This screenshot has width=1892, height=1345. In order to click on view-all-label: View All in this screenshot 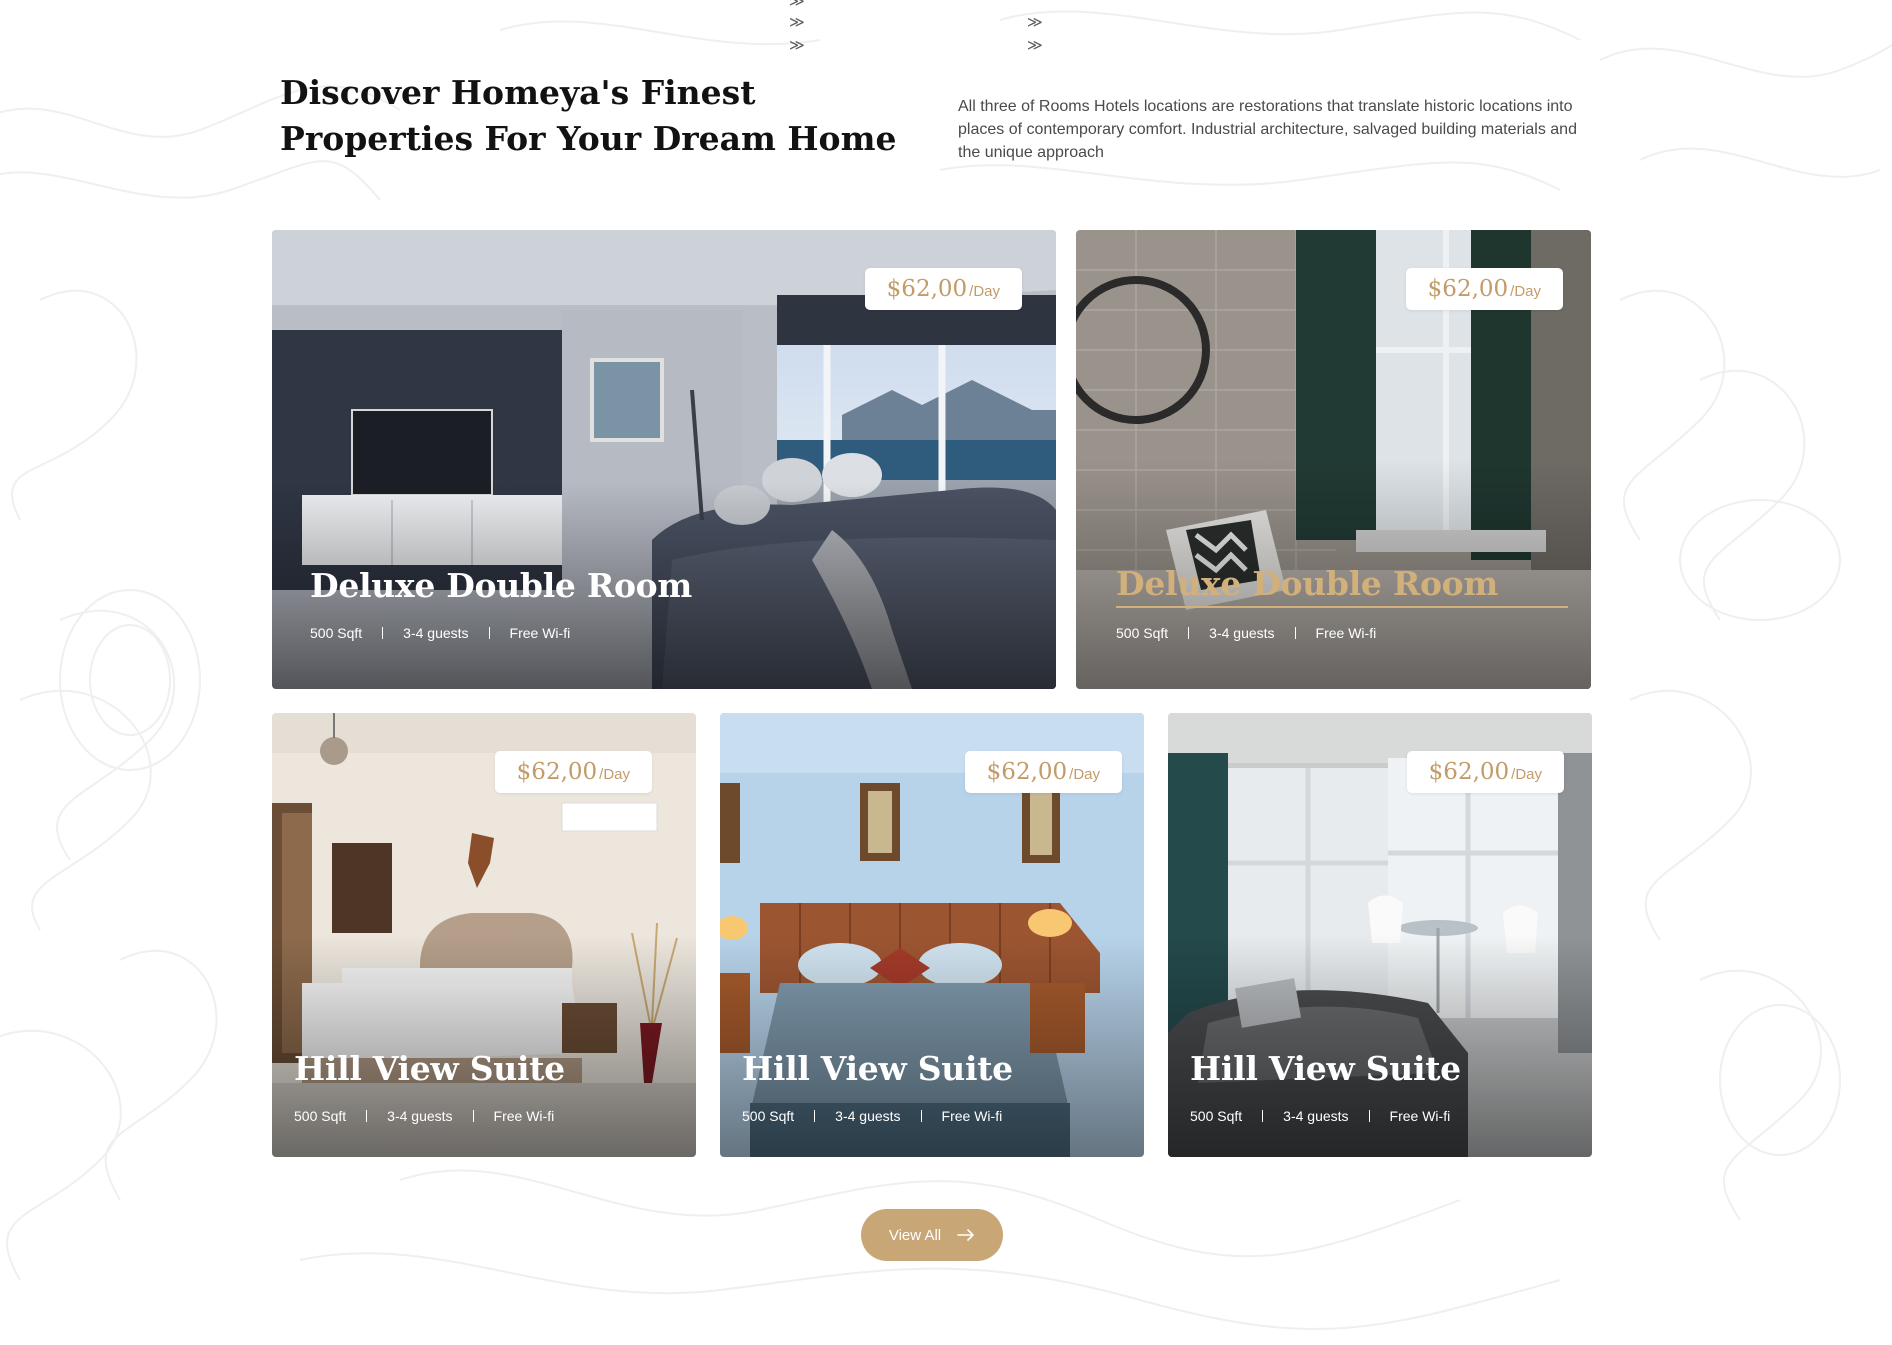, I will do `click(915, 1235)`.